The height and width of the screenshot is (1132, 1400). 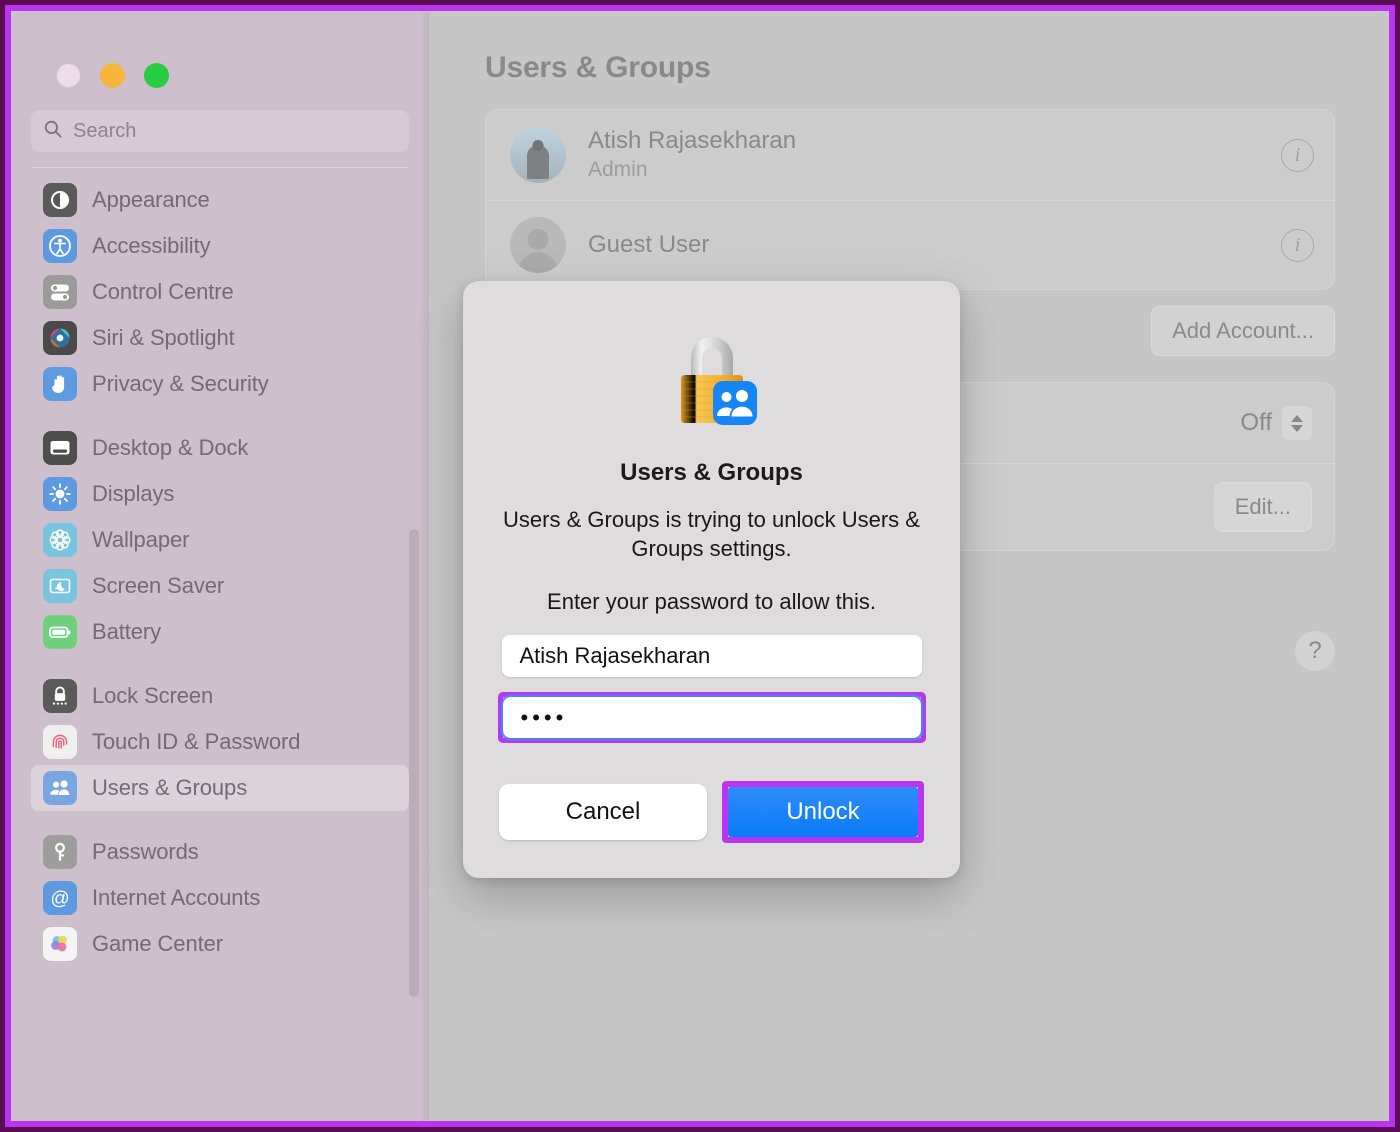 What do you see at coordinates (544, 717) in the screenshot?
I see `password-dots: ••••` at bounding box center [544, 717].